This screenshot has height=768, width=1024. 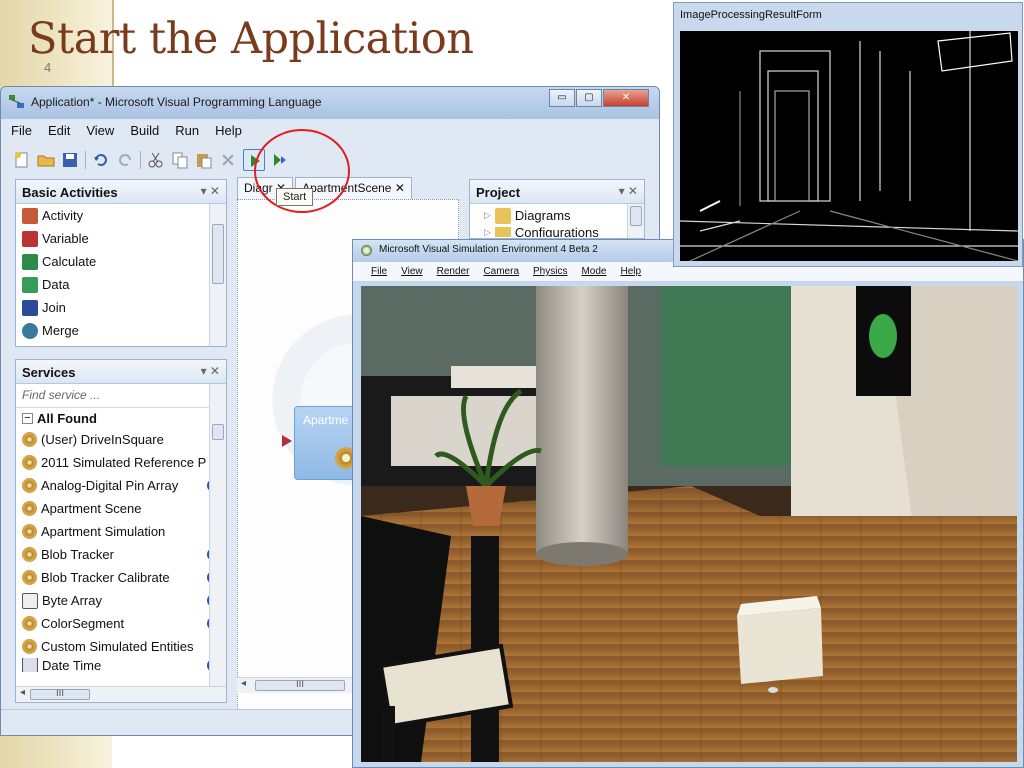 I want to click on project-item-configurations: ▷ Configurations, so click(x=557, y=232).